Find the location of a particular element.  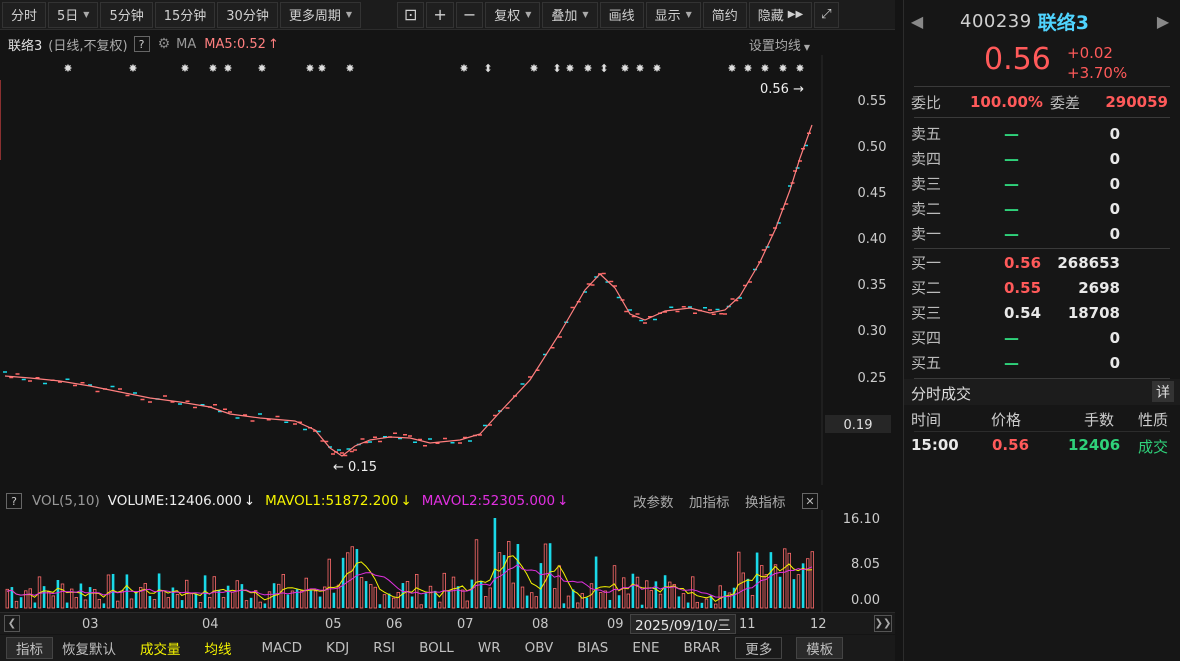

bid-row: 买五 — 0 is located at coordinates (1042, 362).